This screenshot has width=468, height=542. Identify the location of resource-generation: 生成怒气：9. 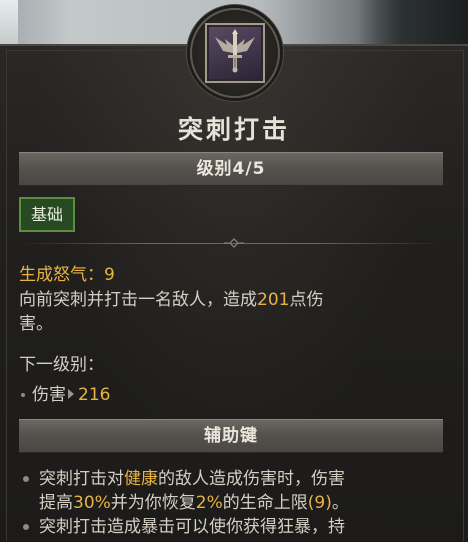
(67, 275).